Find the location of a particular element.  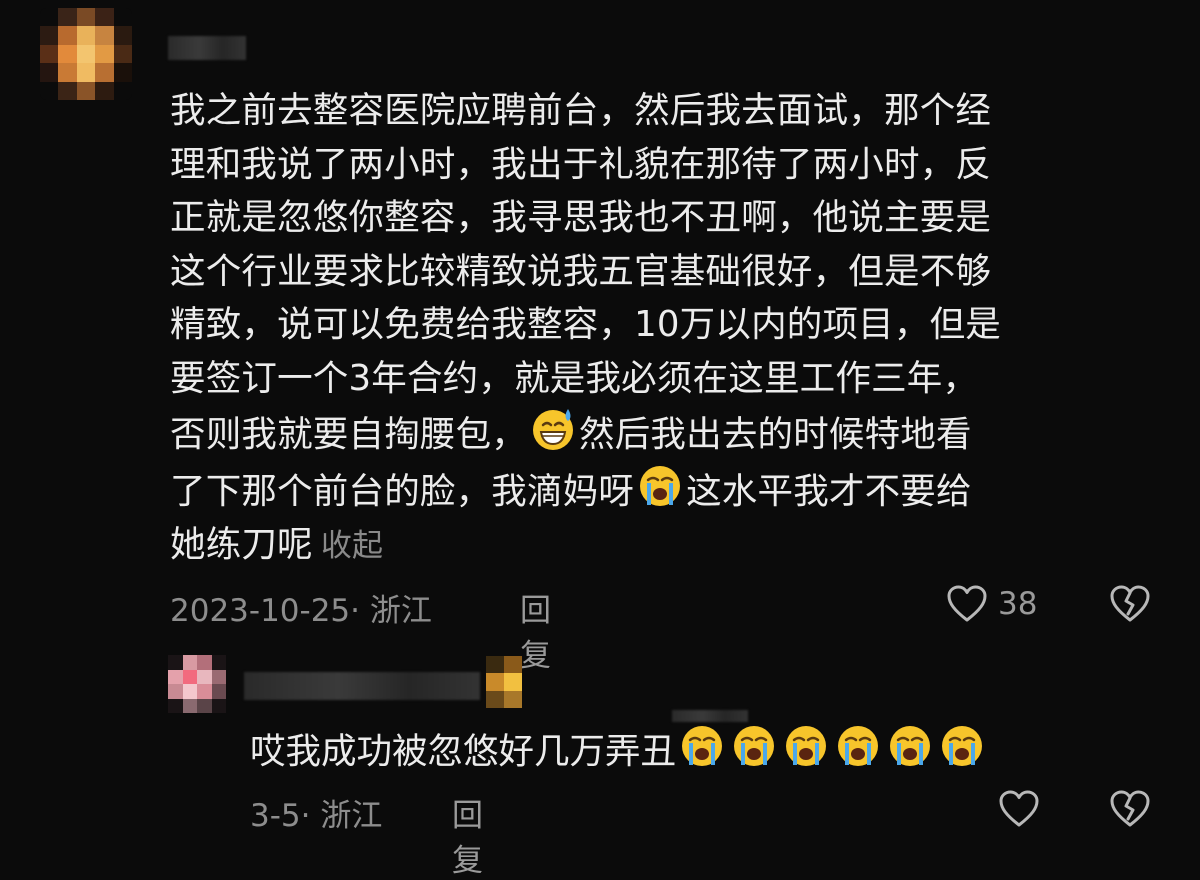

comment-line: 了下那个前台的脸，我滴妈呀 这水平我才不要给 is located at coordinates (665, 490).